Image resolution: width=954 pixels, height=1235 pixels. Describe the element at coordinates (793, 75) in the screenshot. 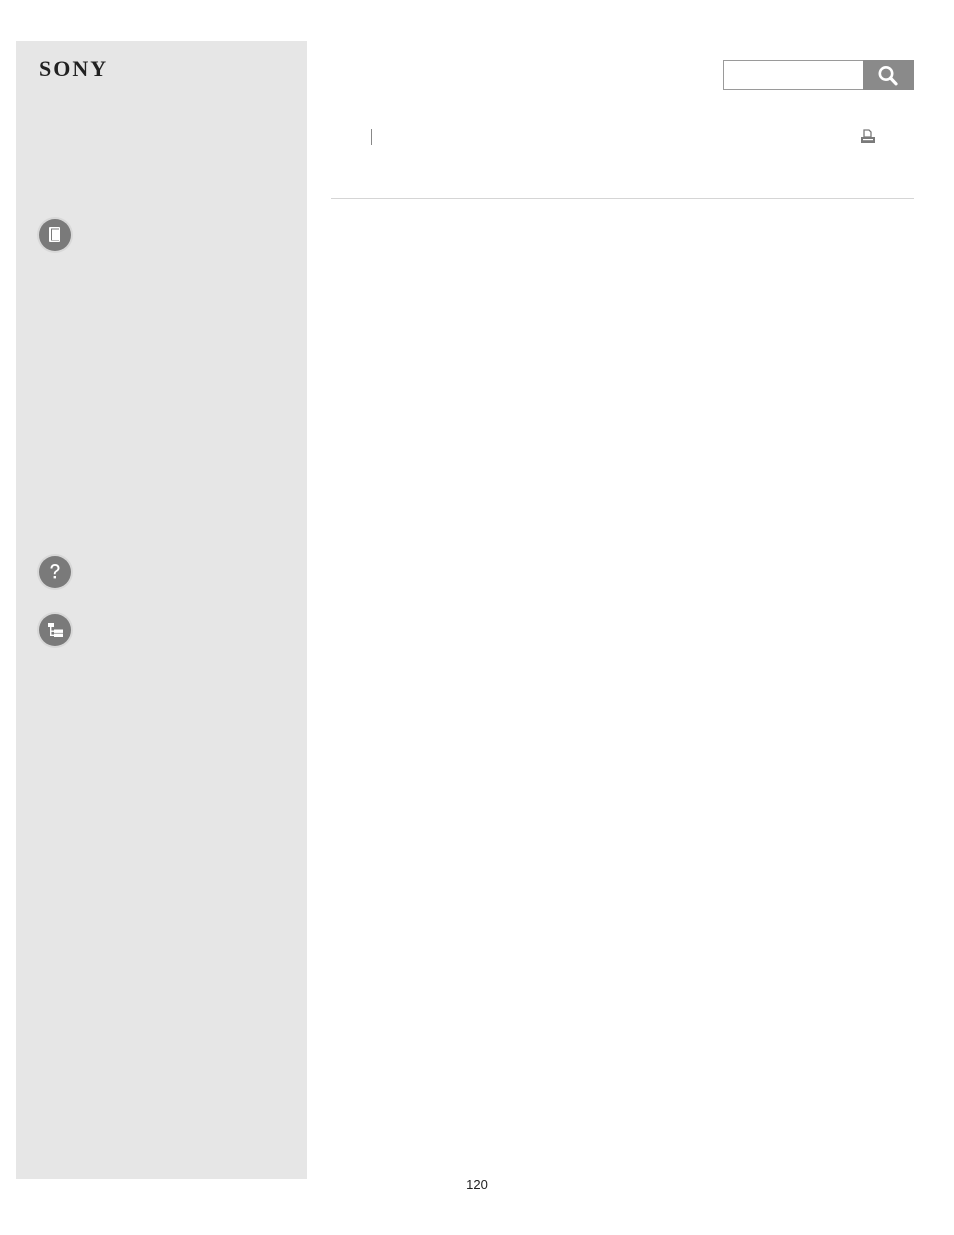

I see `search-input` at that location.